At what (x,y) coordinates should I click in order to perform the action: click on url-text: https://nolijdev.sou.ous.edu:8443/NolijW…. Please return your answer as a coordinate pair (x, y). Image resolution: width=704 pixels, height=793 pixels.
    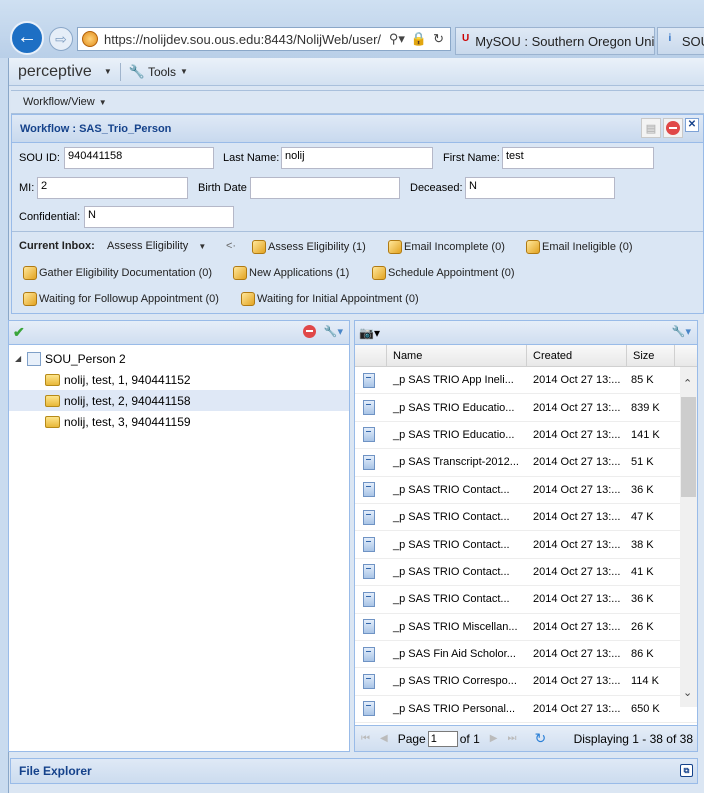
    Looking at the image, I should click on (243, 39).